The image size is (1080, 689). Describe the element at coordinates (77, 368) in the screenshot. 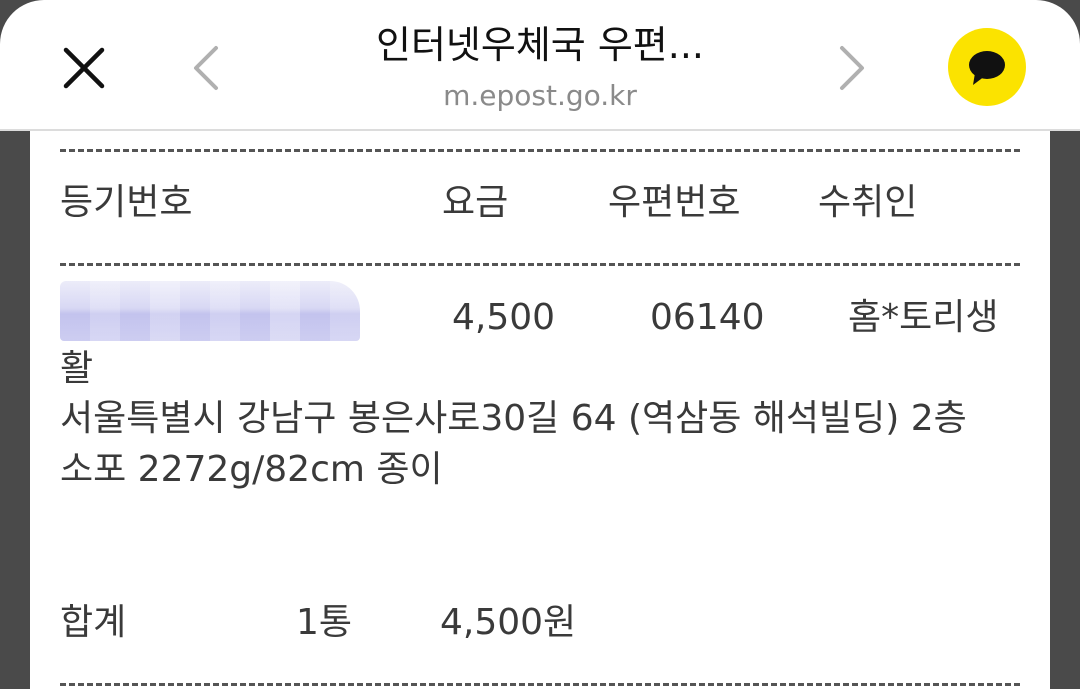

I see `row-recipient-cont: 활` at that location.